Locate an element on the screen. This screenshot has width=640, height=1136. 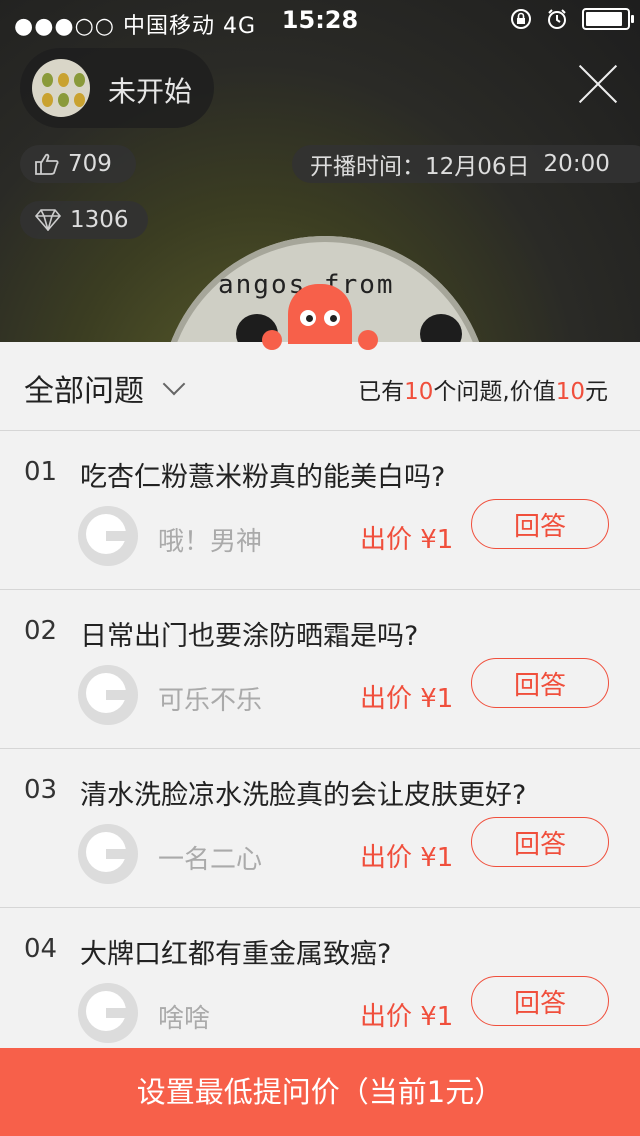
asker-name: 一名二心 is located at coordinates (210, 860).